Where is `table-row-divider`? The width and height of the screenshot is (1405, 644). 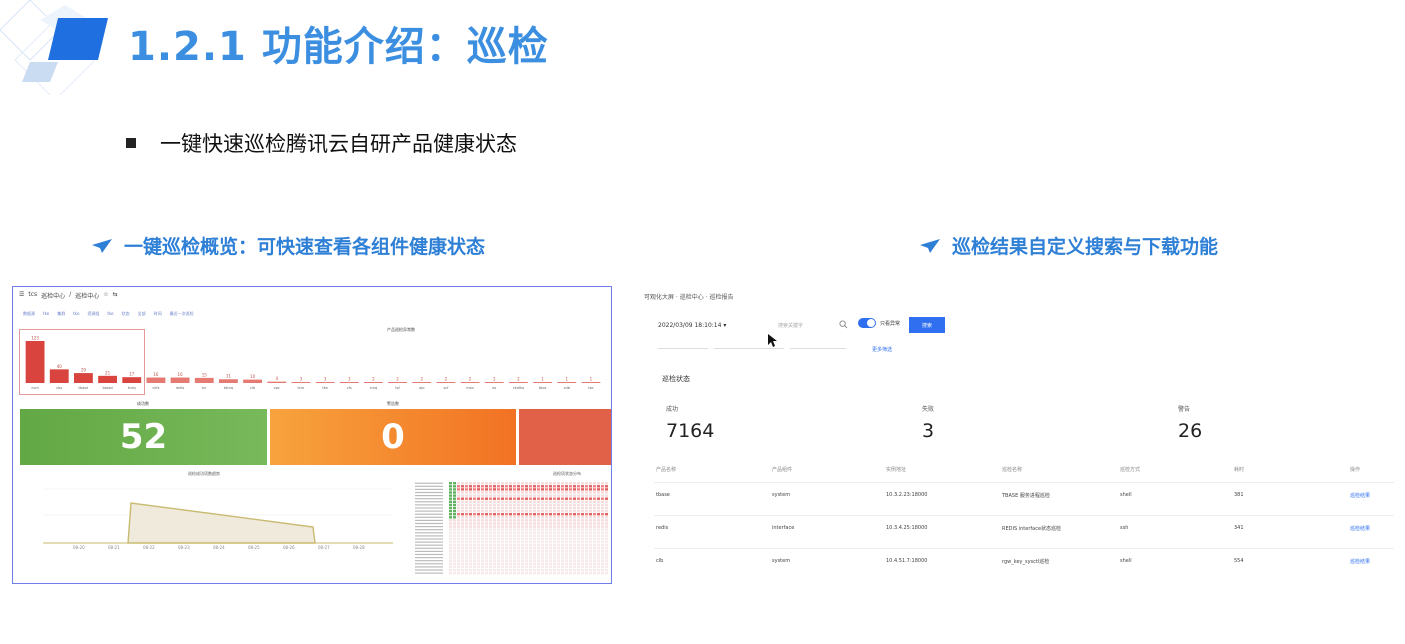 table-row-divider is located at coordinates (1024, 515).